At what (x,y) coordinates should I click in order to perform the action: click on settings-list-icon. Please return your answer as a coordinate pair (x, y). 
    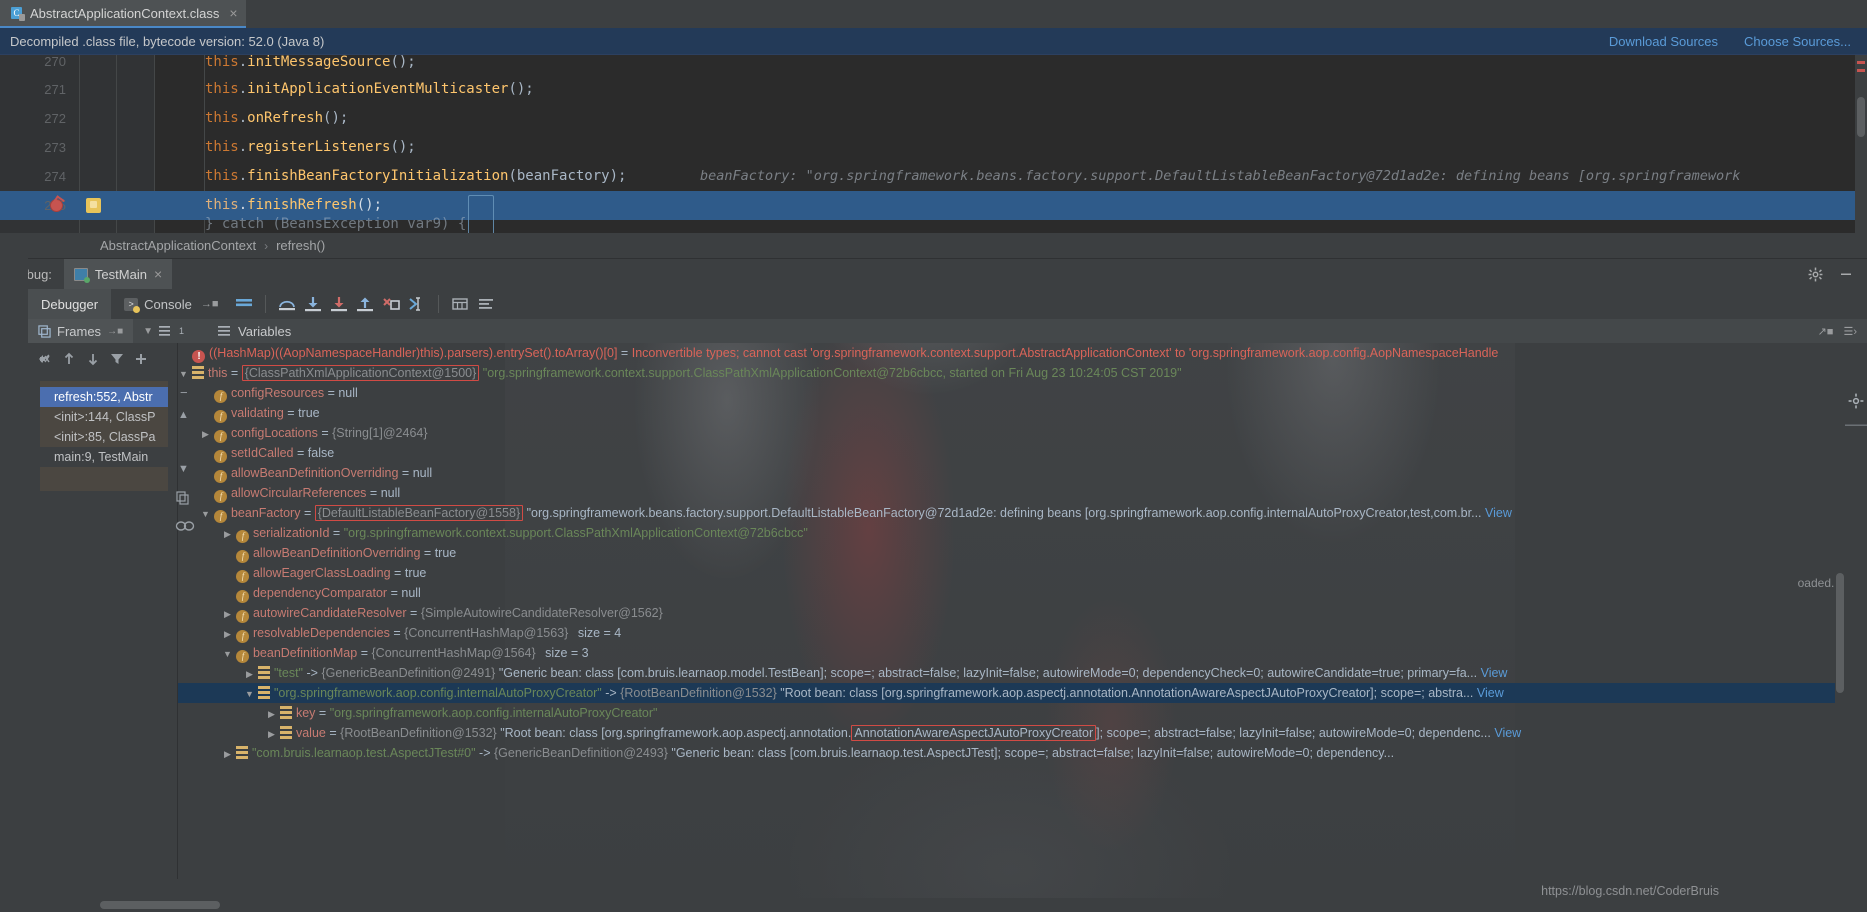
    Looking at the image, I should click on (486, 304).